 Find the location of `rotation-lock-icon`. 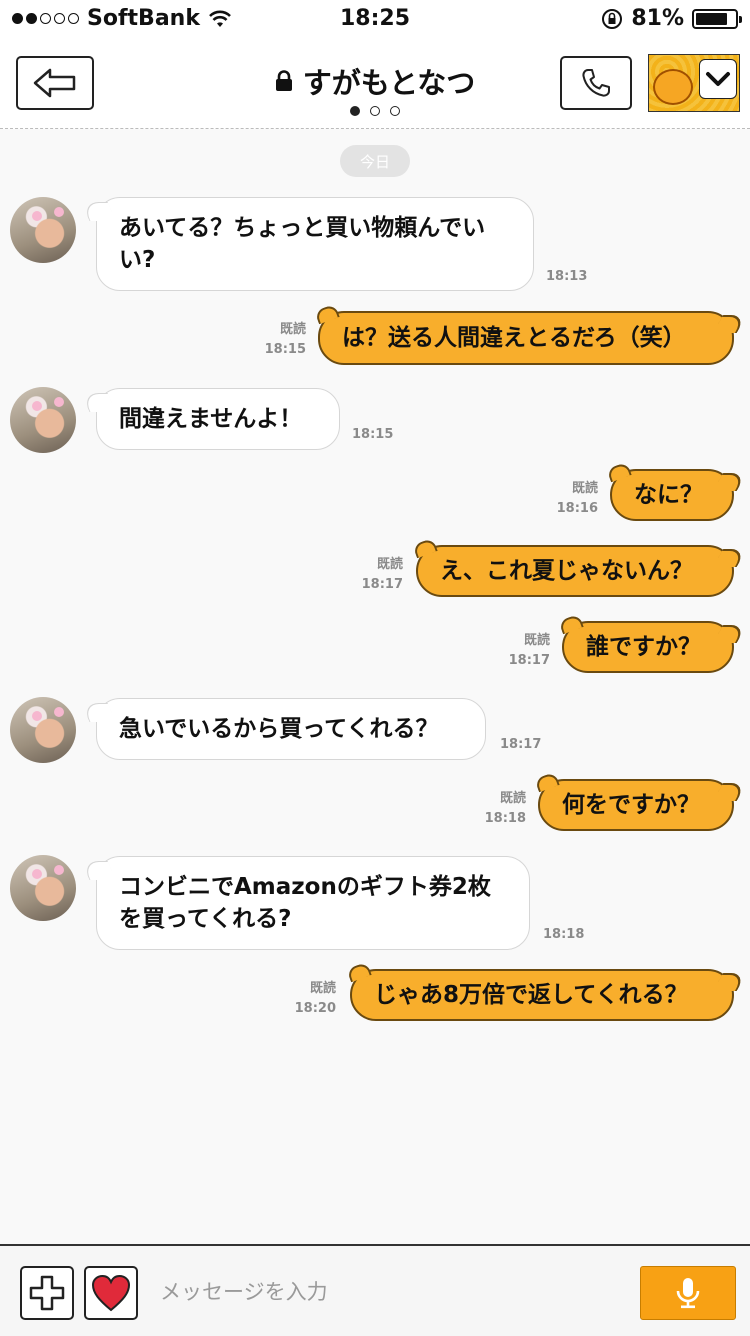

rotation-lock-icon is located at coordinates (612, 18).